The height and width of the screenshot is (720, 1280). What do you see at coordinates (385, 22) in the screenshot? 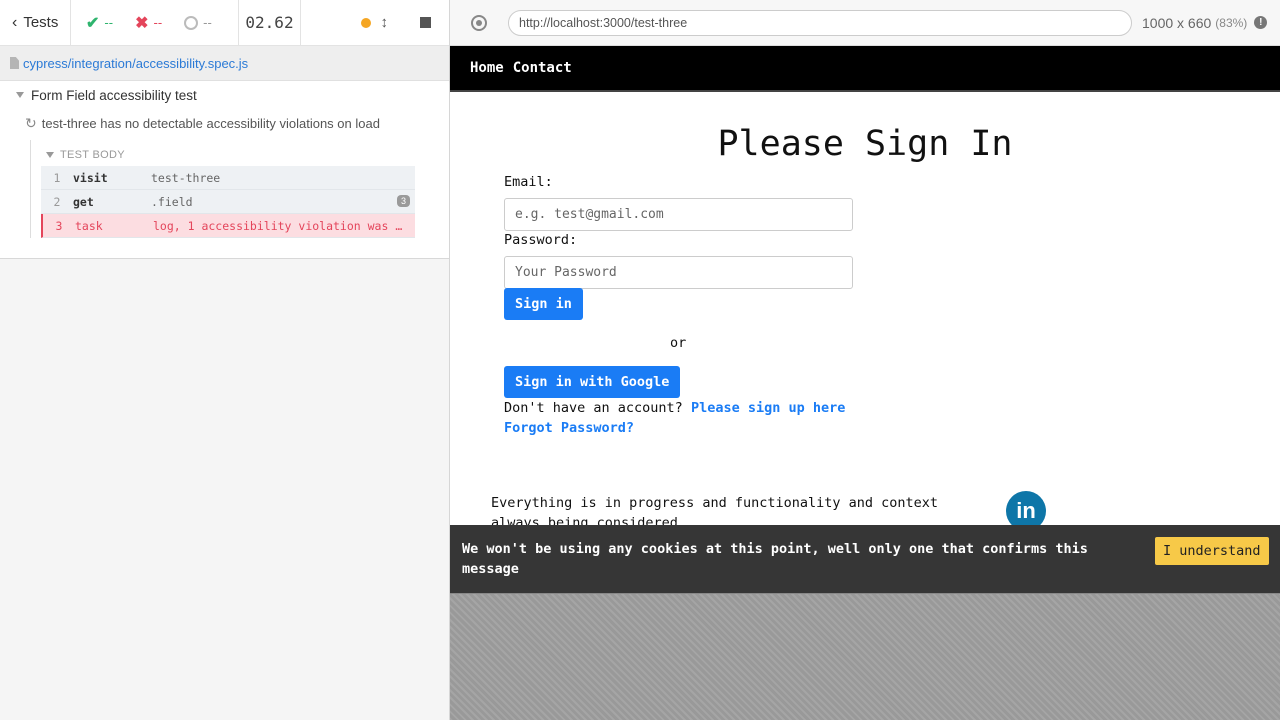
I see `auto-scroll-toggle-icon: ↕` at bounding box center [385, 22].